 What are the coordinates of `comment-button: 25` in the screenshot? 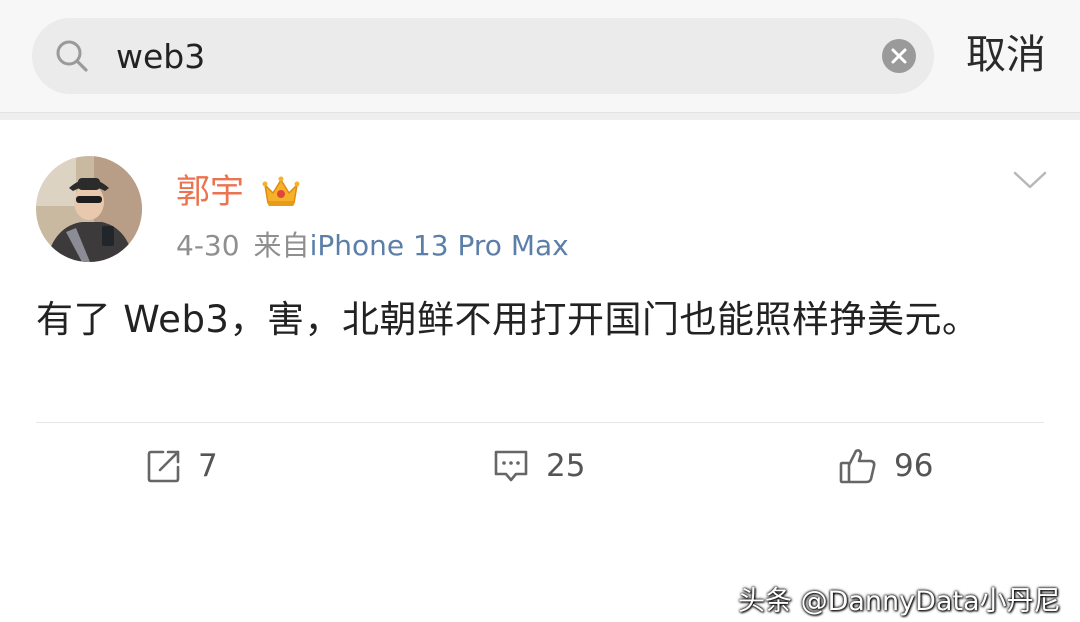 It's located at (538, 466).